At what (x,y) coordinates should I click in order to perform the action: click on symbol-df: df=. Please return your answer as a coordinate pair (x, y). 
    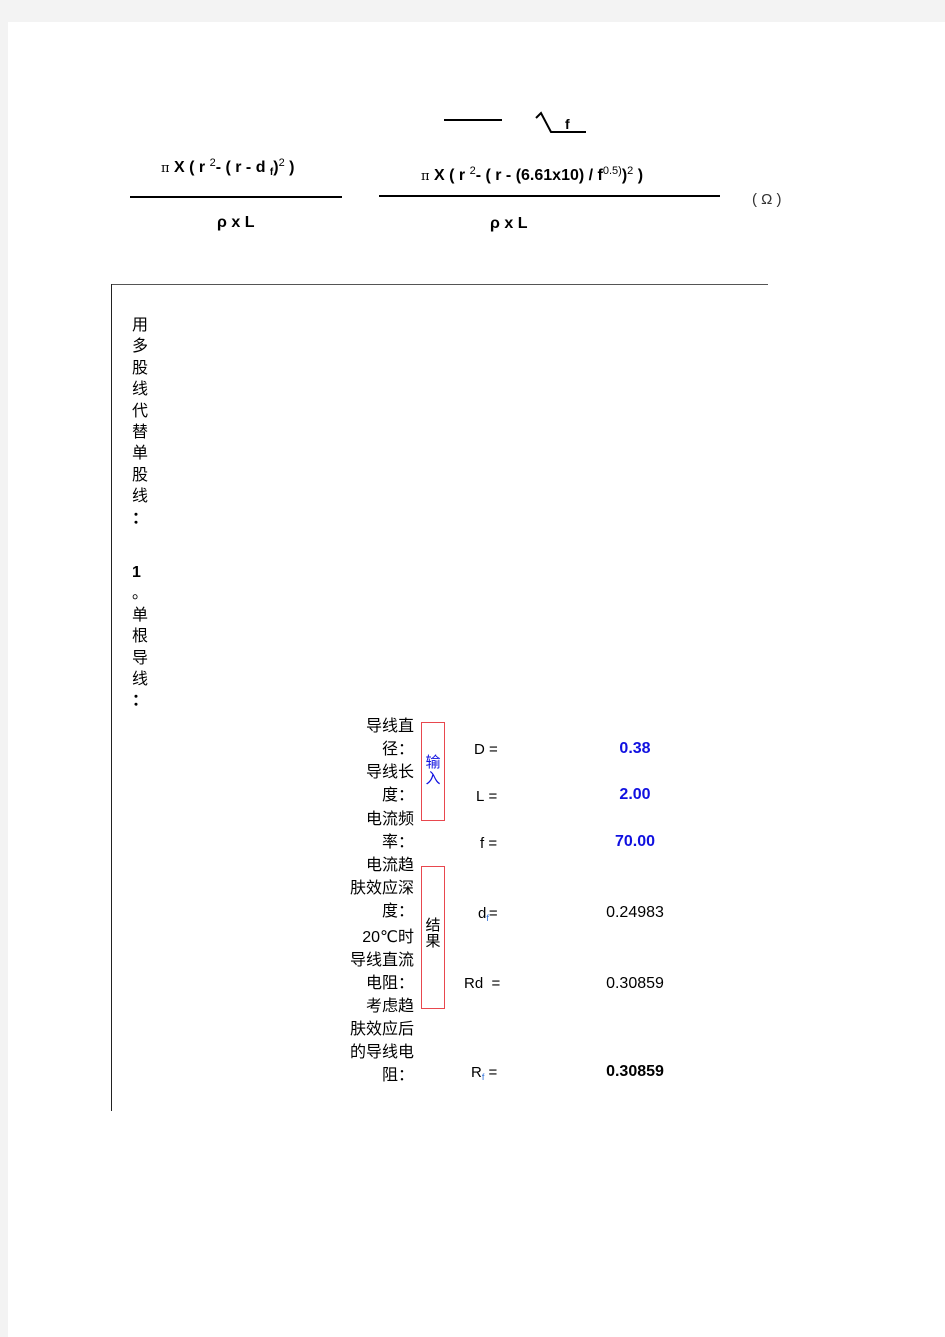
    Looking at the image, I should click on (488, 914).